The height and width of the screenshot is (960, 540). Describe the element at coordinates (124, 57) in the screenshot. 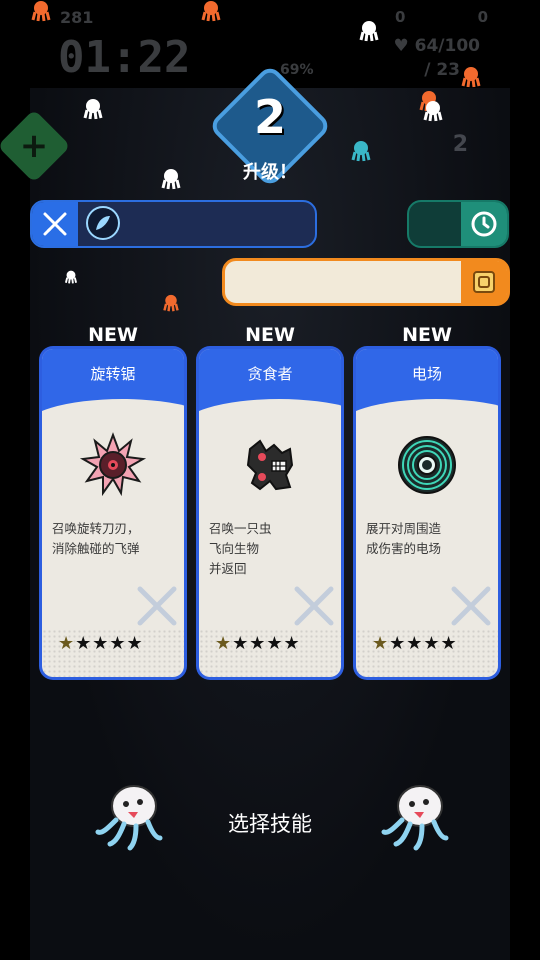

I see `game-timer: 01:22` at that location.